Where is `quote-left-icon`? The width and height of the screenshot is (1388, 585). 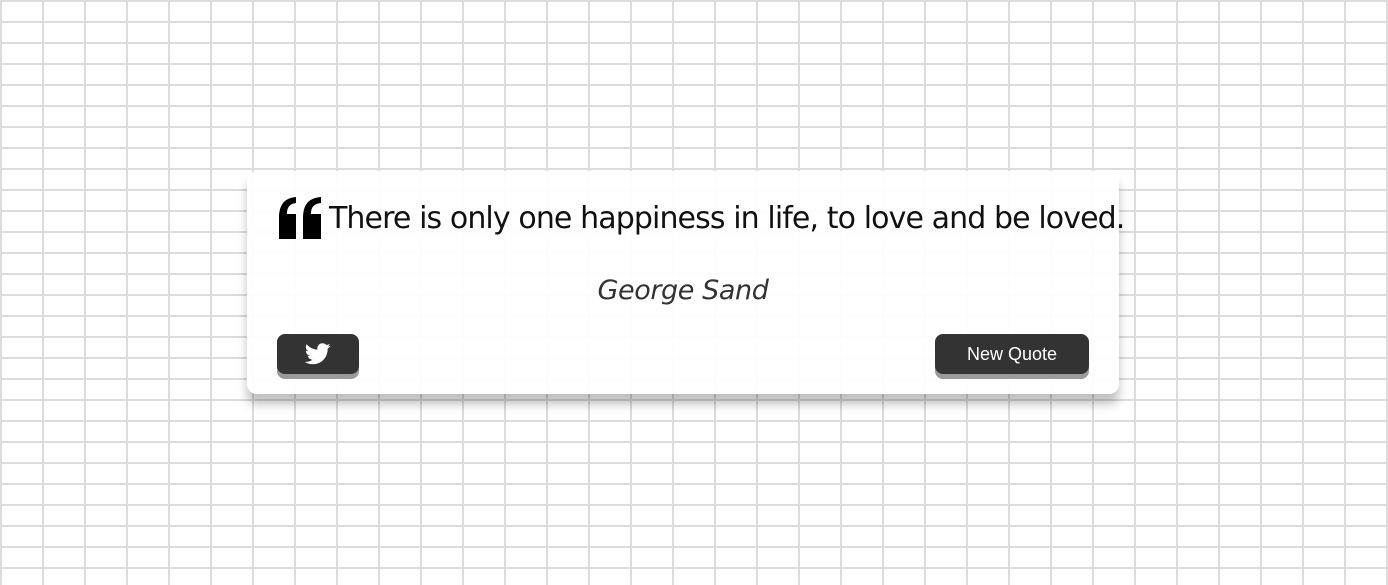
quote-left-icon is located at coordinates (300, 218).